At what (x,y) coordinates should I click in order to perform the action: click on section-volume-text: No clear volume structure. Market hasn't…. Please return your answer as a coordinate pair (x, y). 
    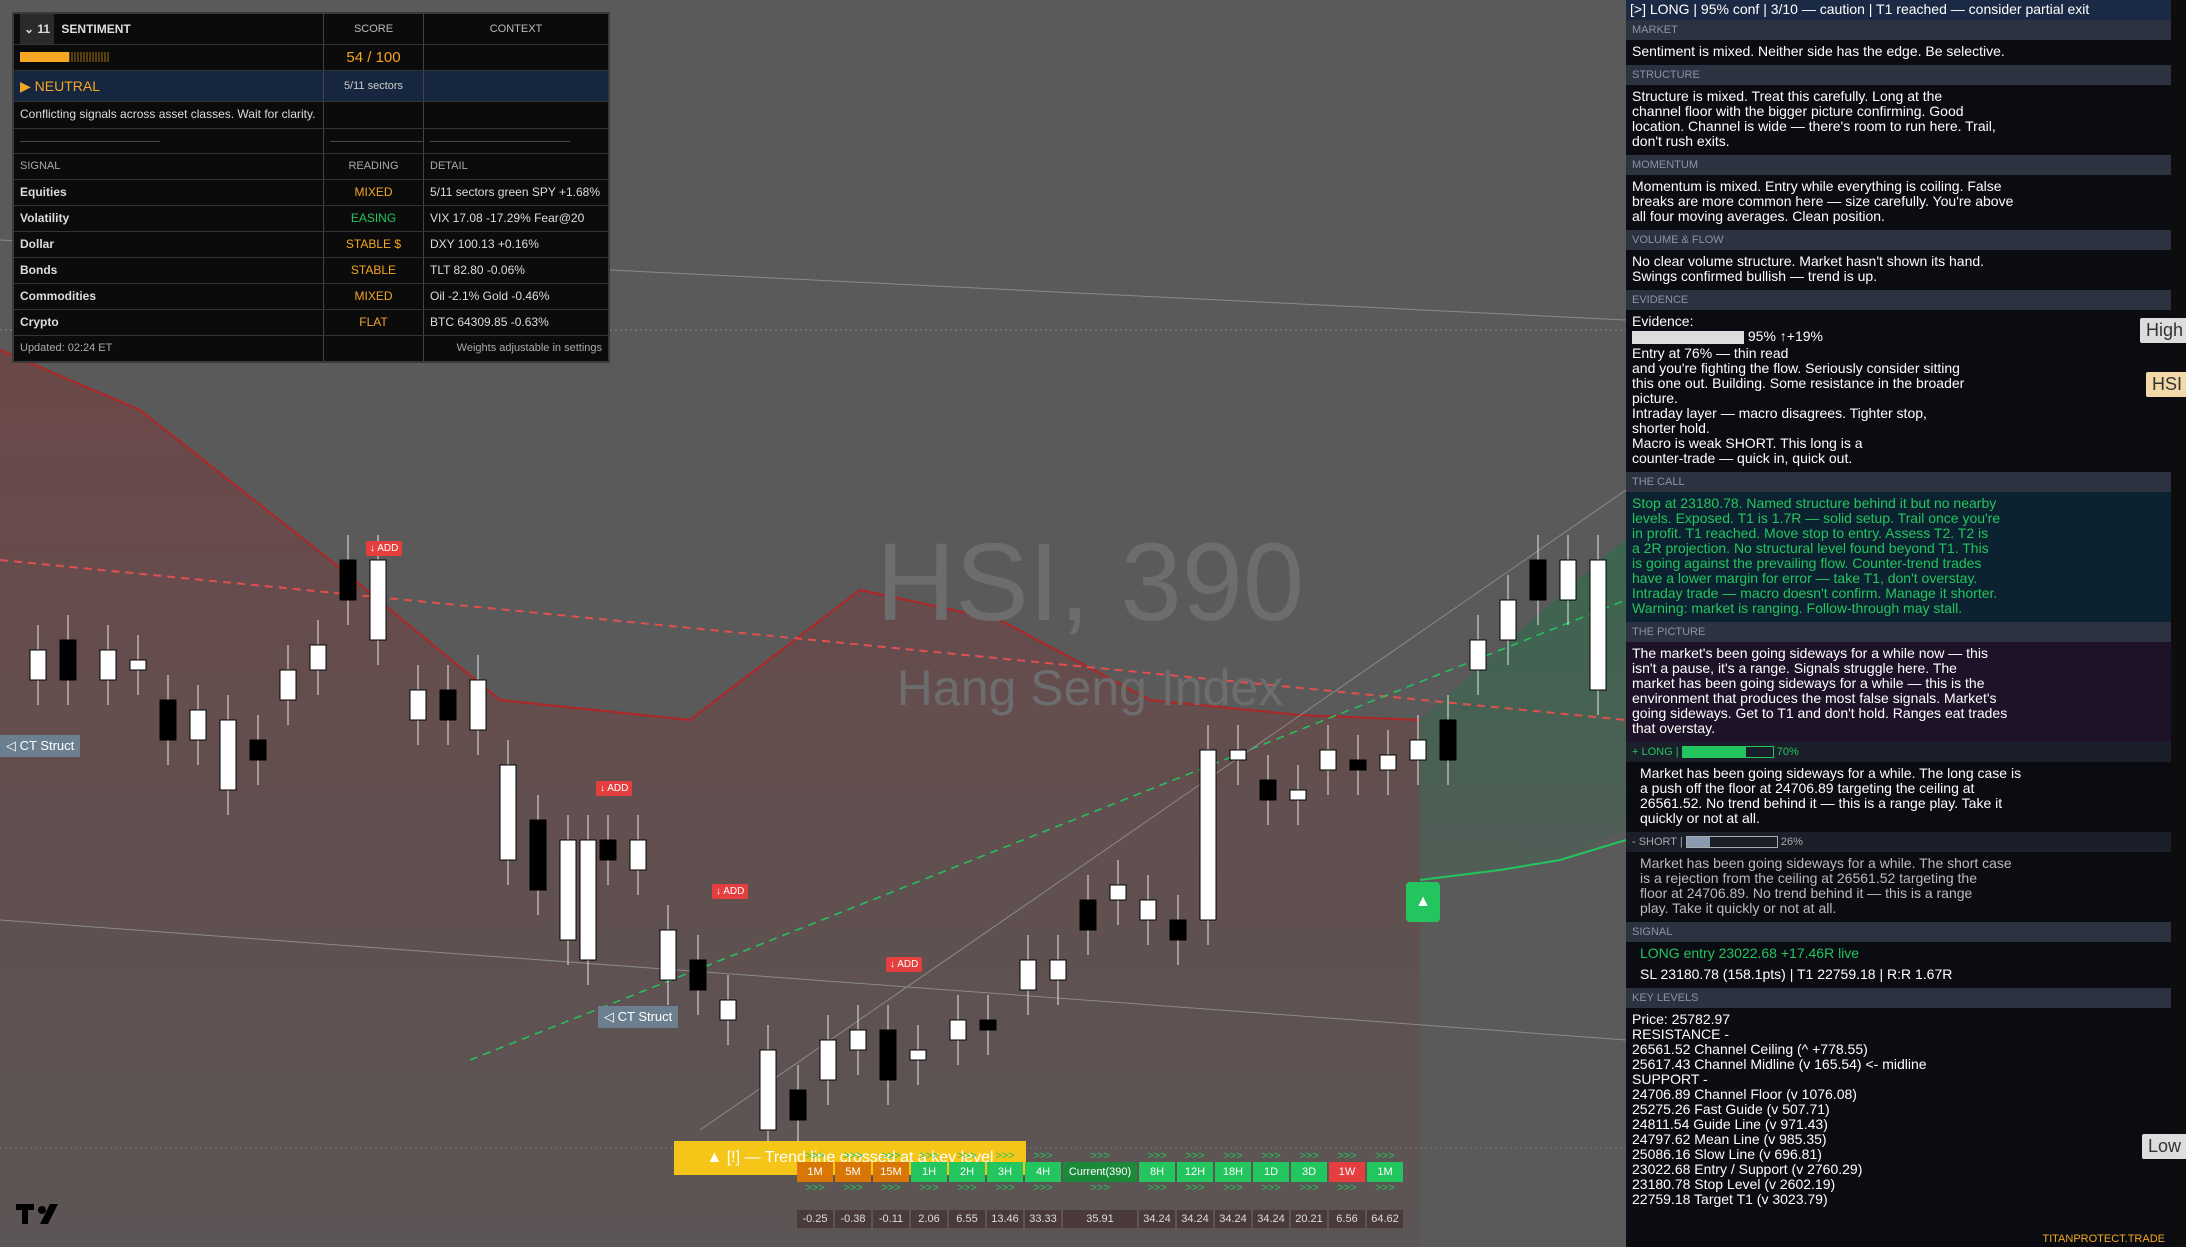
    Looking at the image, I should click on (1808, 268).